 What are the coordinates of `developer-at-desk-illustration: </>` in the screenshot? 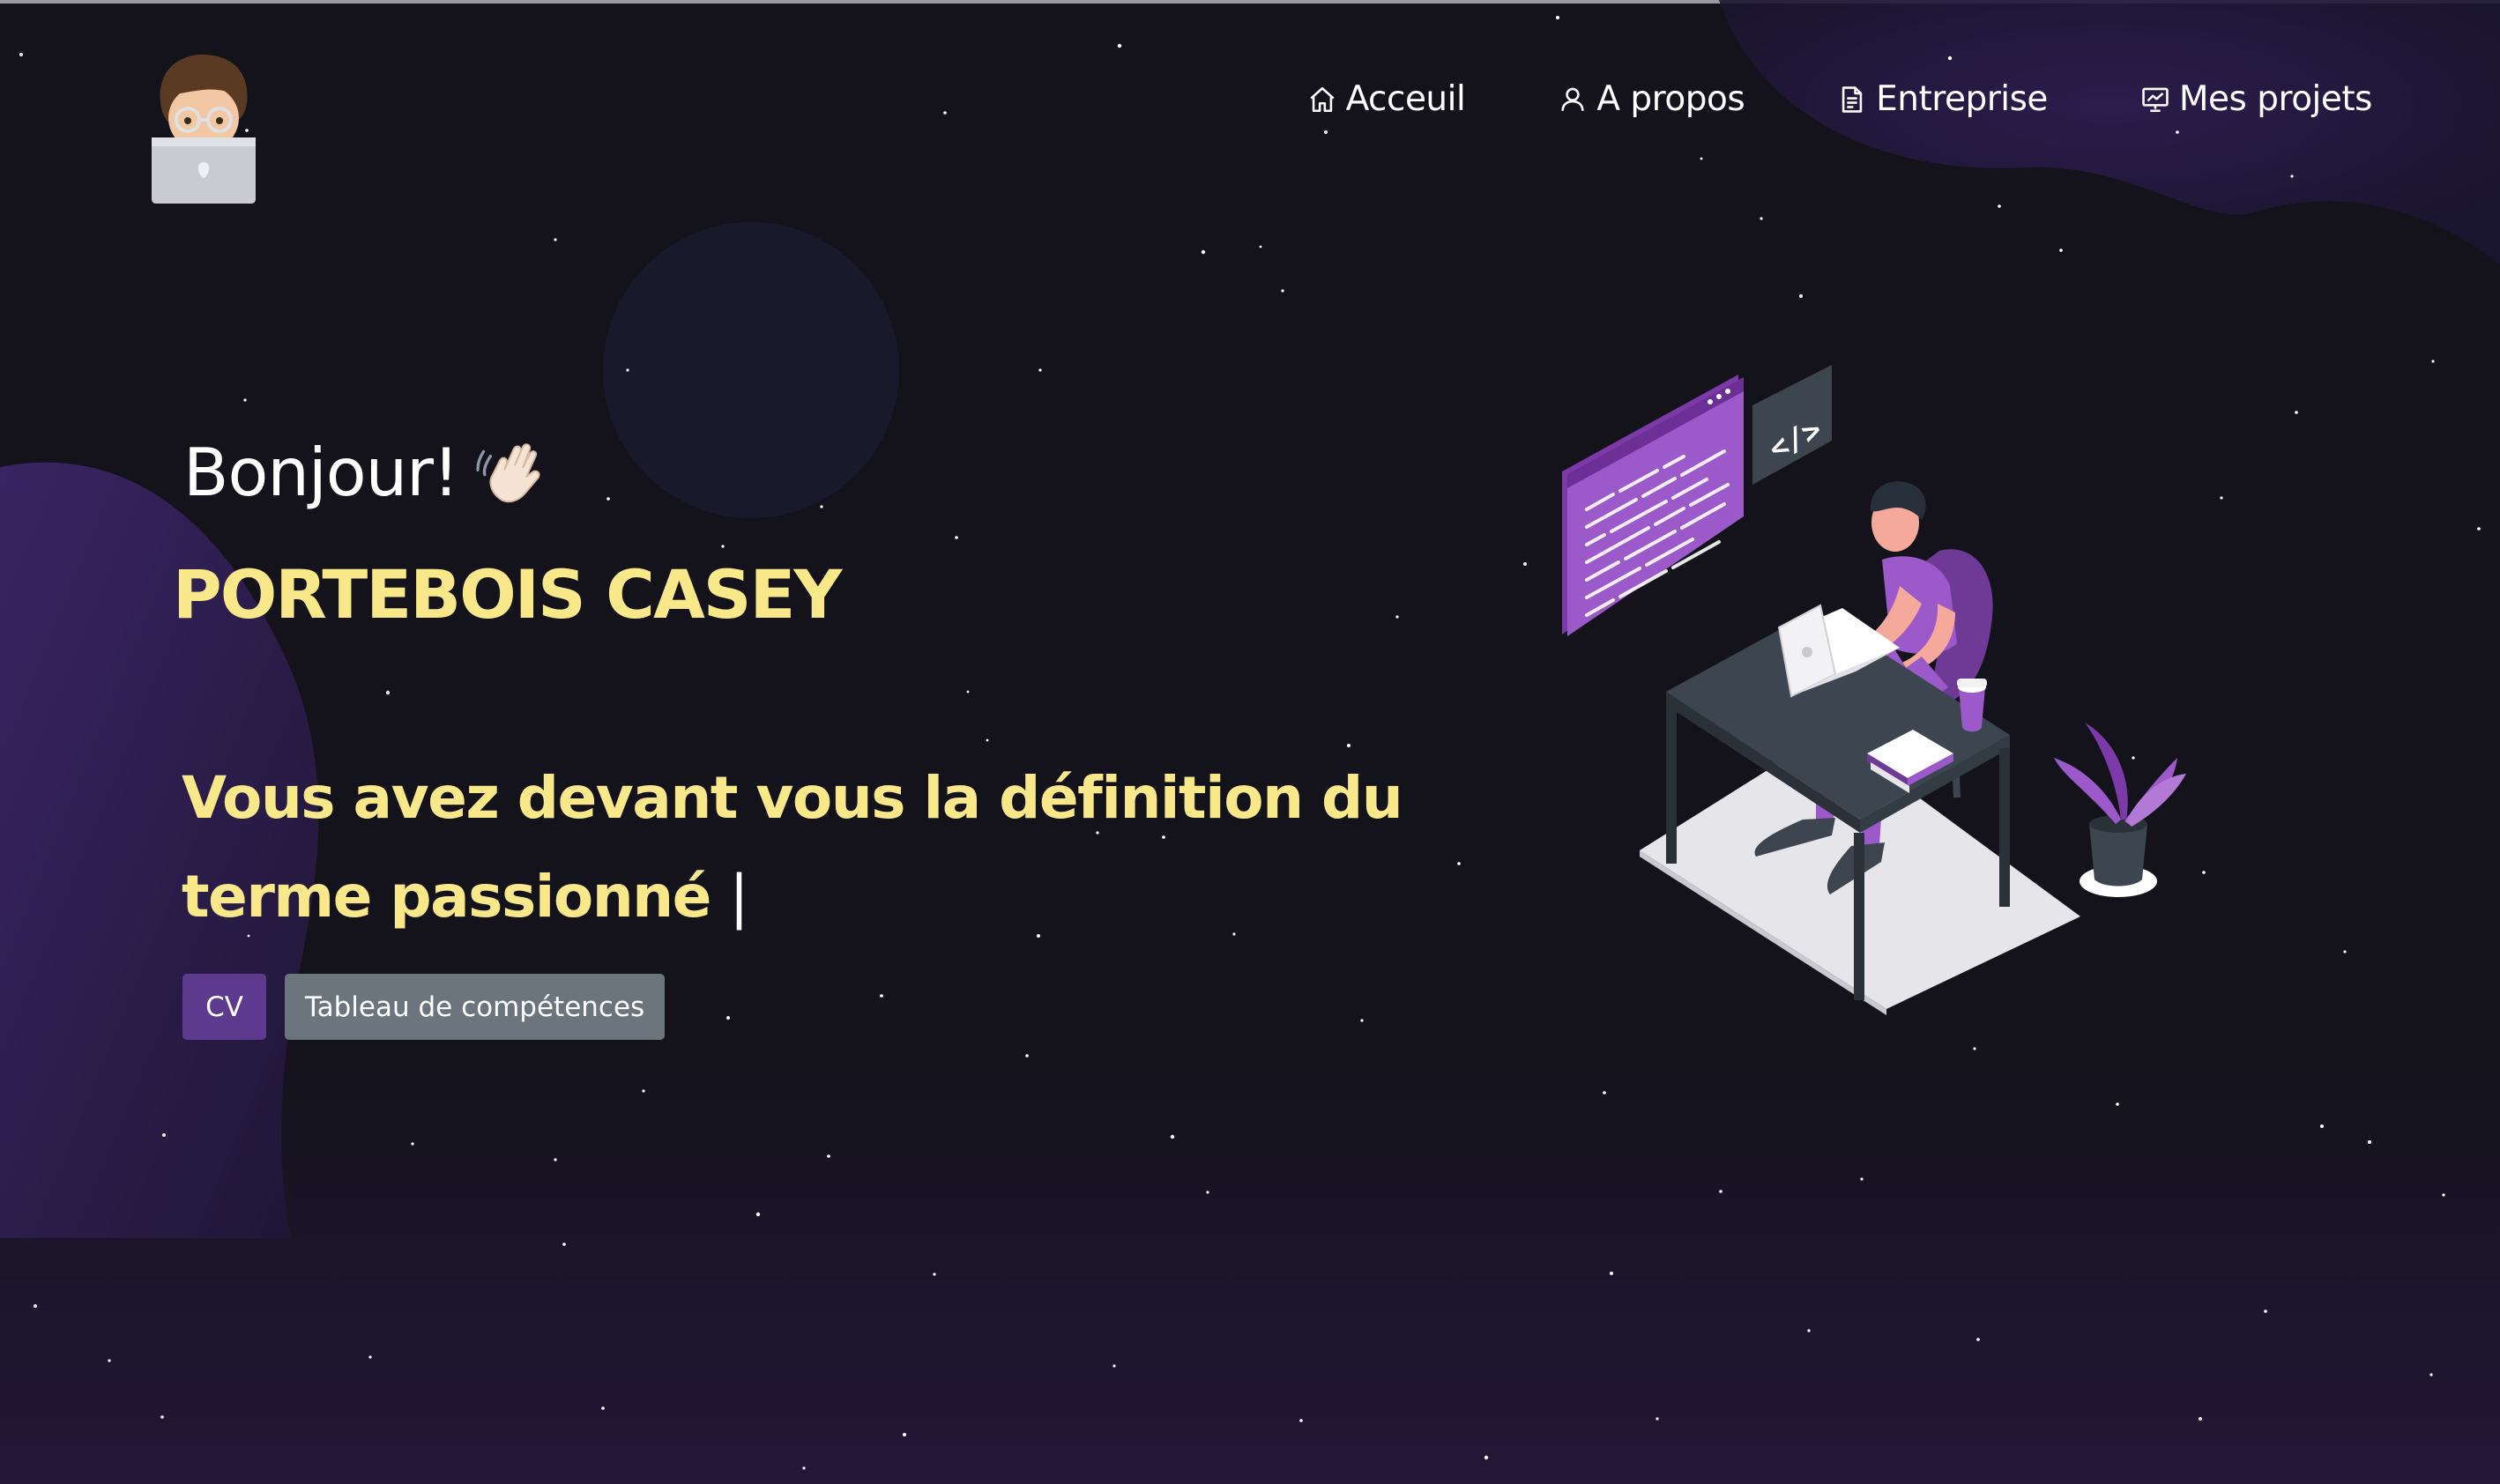 It's located at (1874, 690).